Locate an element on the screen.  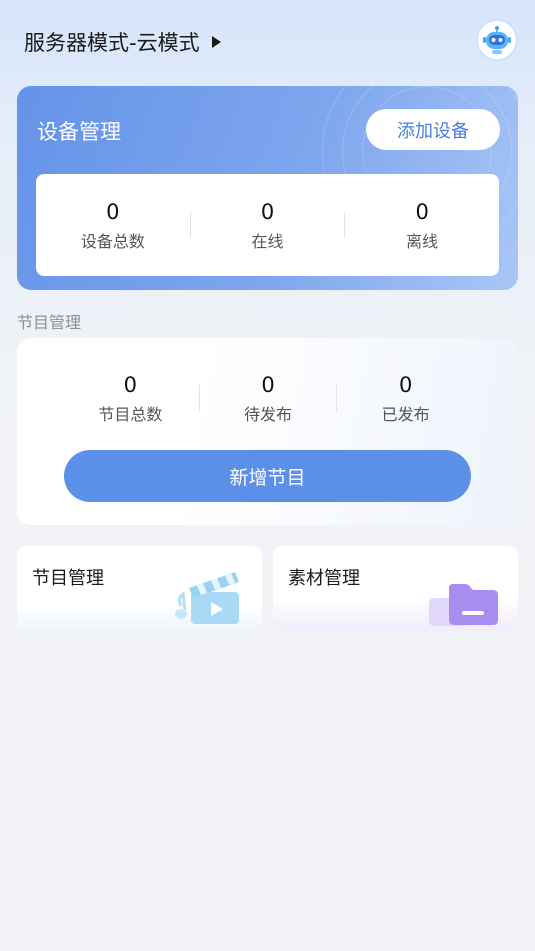
header: 服务器模式-云模式 is located at coordinates (267, 41).